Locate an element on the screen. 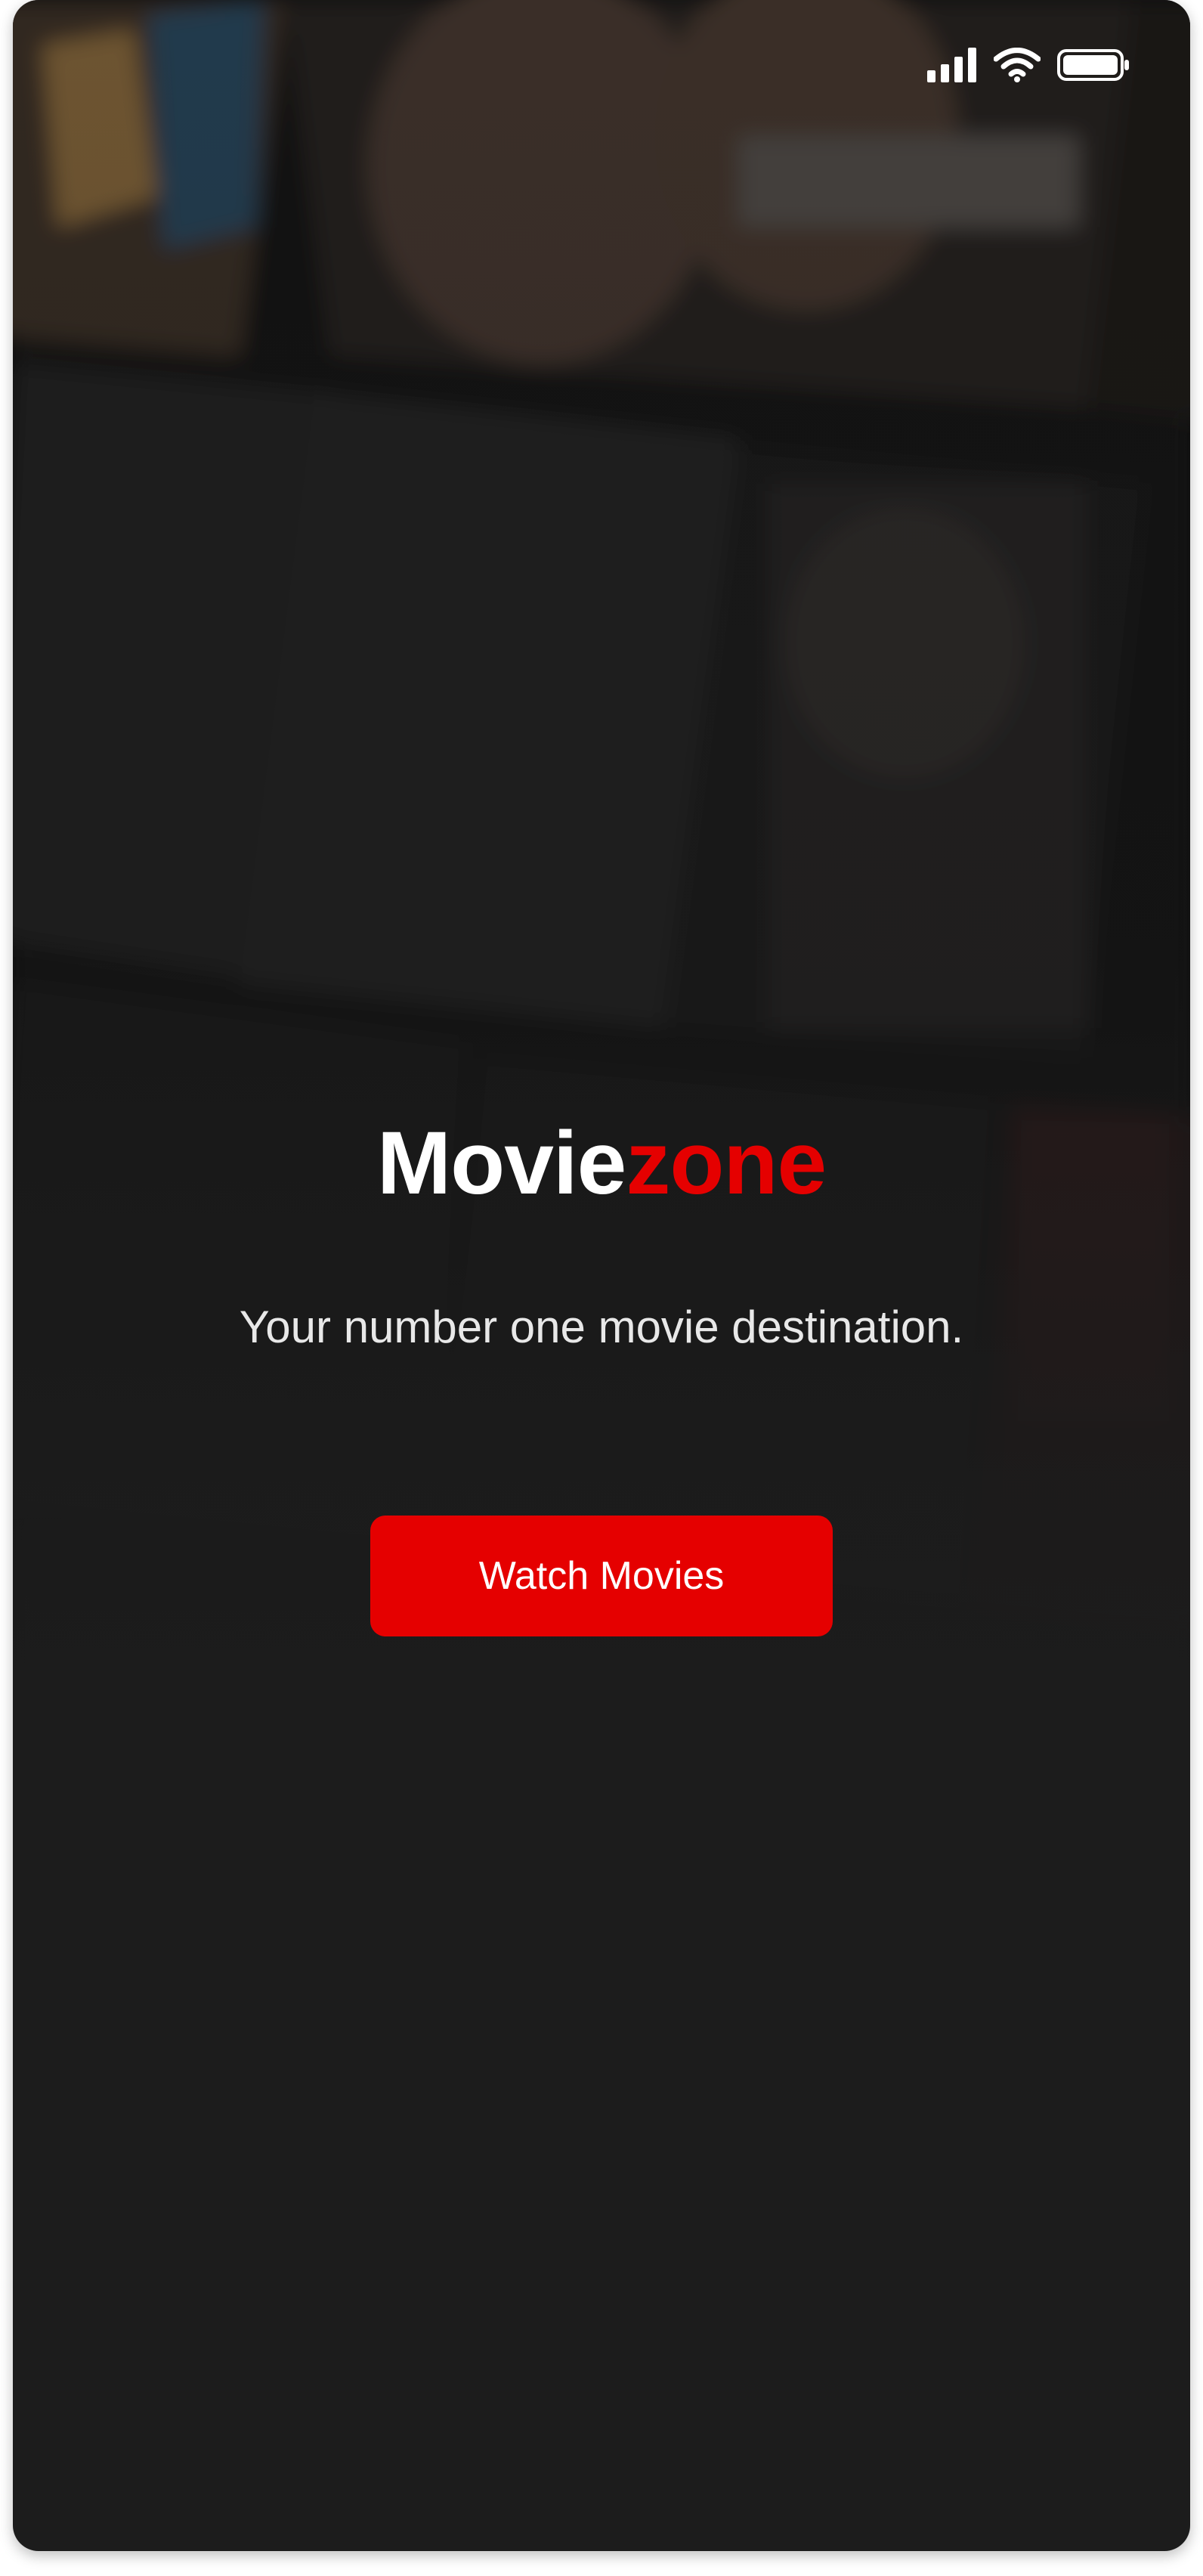  status-bar is located at coordinates (1028, 66).